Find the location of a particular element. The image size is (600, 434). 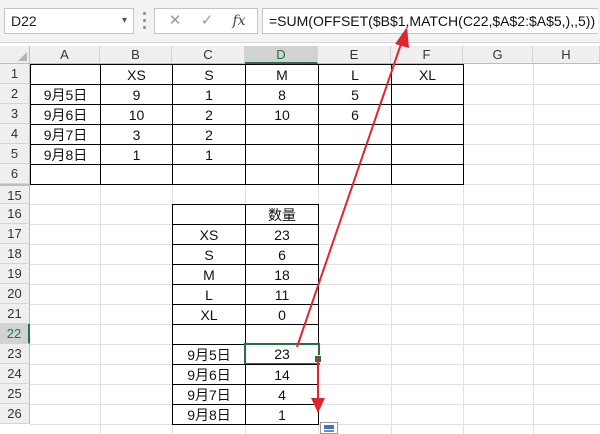

insert-function-icon: fx is located at coordinates (239, 21).